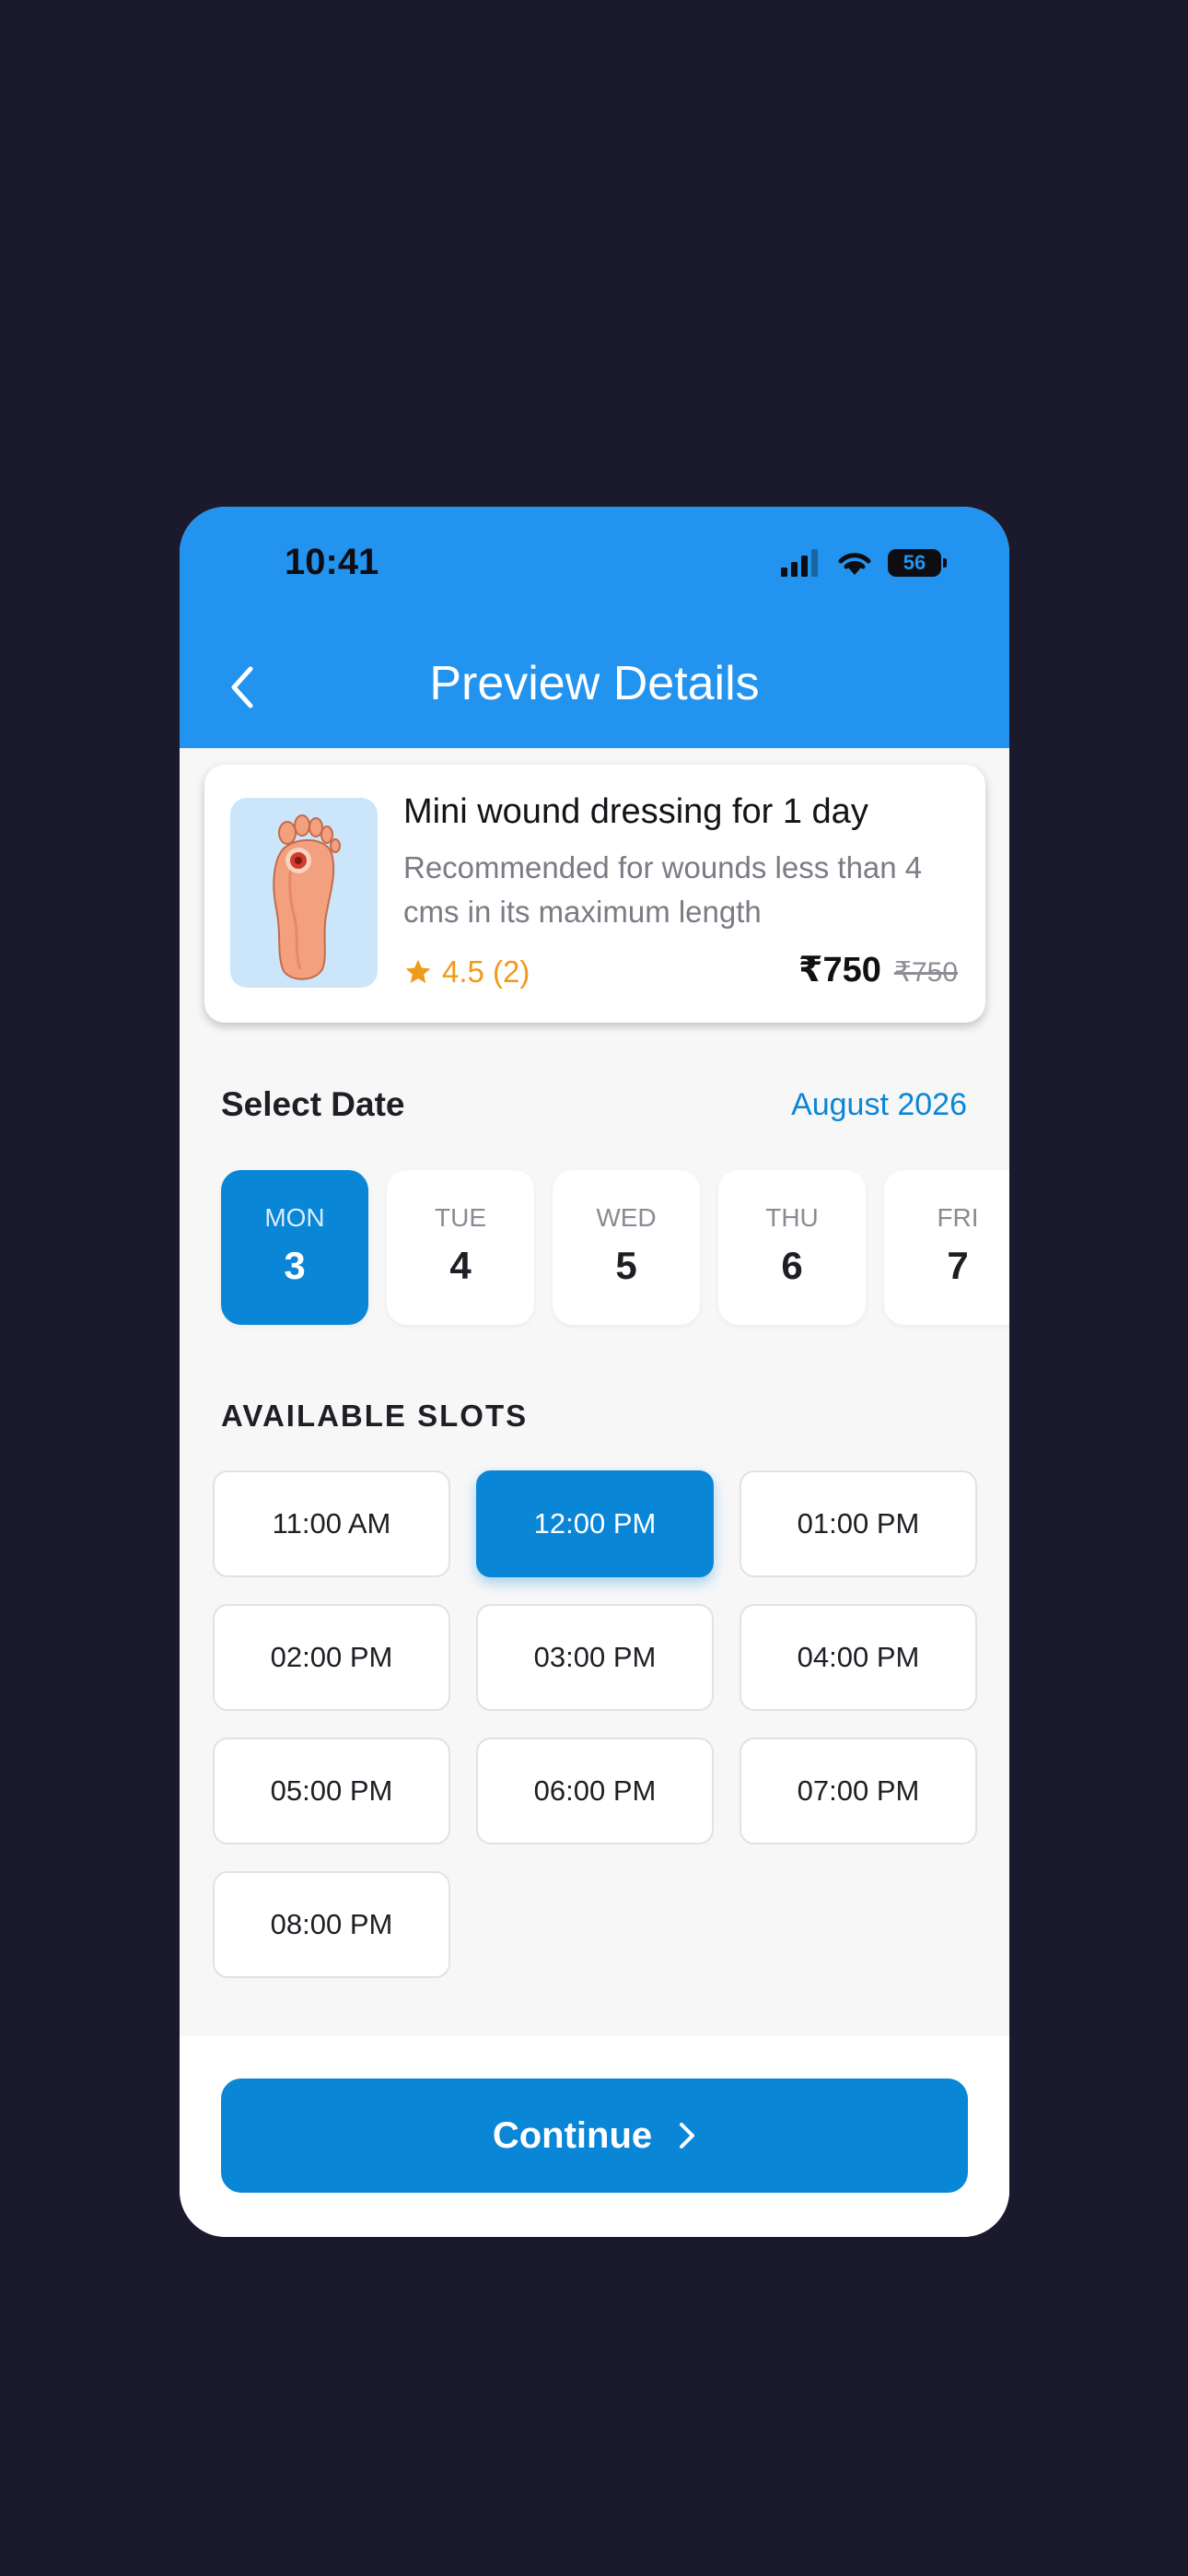 The height and width of the screenshot is (2576, 1188). I want to click on product-rating: 4.5 (2), so click(466, 971).